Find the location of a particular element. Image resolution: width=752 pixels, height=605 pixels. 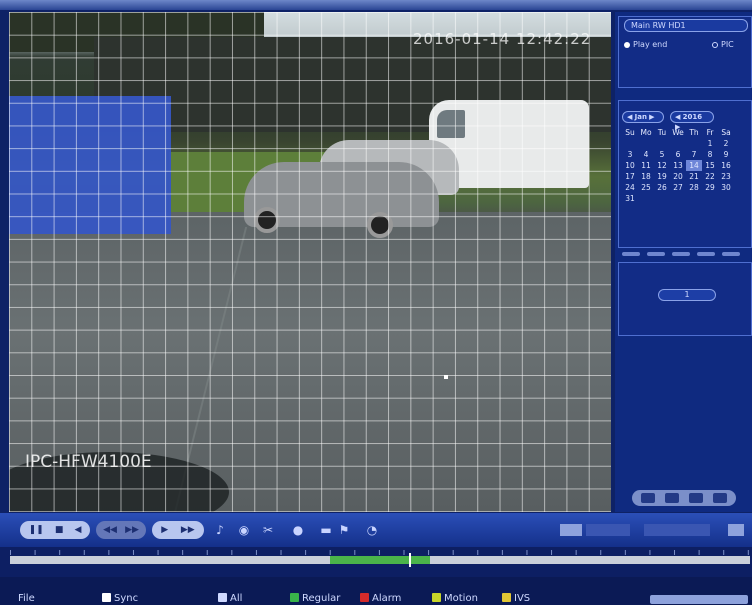

calendar-day: 19 is located at coordinates (662, 176).